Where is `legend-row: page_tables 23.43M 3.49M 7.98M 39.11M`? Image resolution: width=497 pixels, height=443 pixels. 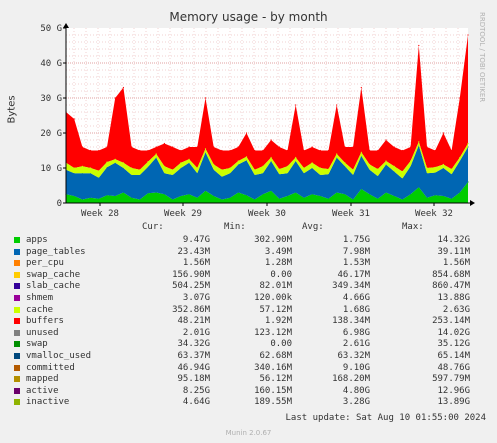 legend-row: page_tables 23.43M 3.49M 7.98M 39.11M is located at coordinates (252, 252).